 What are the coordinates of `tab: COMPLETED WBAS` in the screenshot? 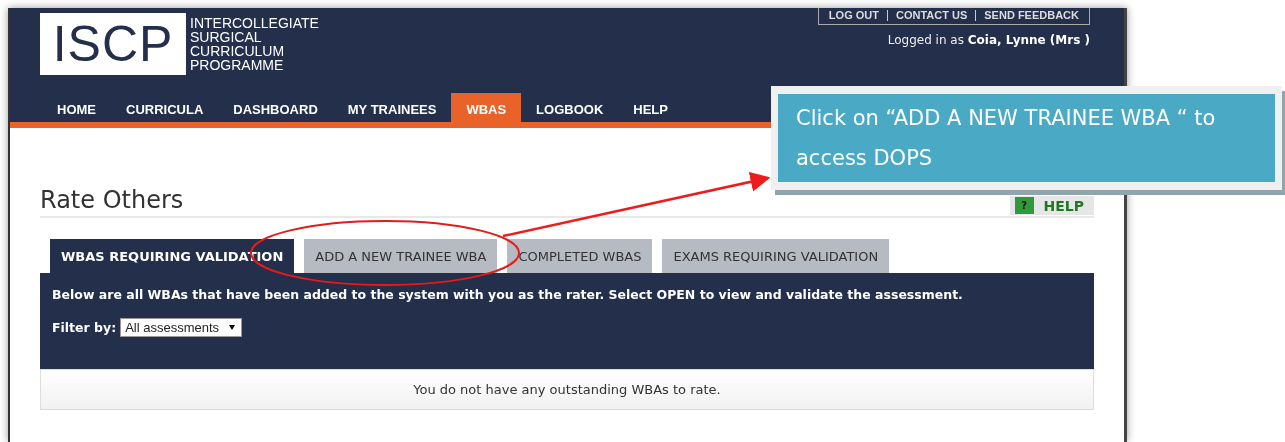 It's located at (580, 256).